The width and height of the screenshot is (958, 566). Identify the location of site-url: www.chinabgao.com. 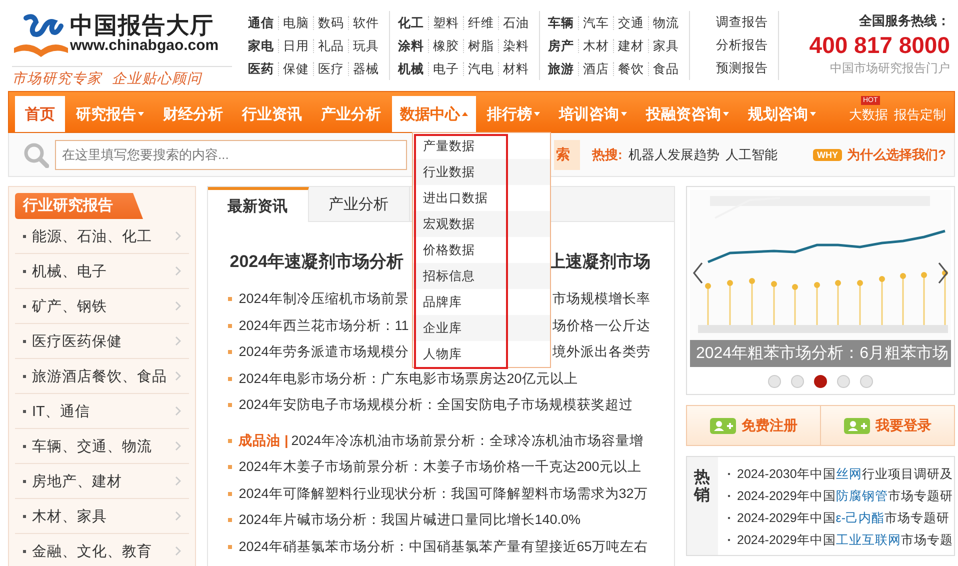
(145, 46).